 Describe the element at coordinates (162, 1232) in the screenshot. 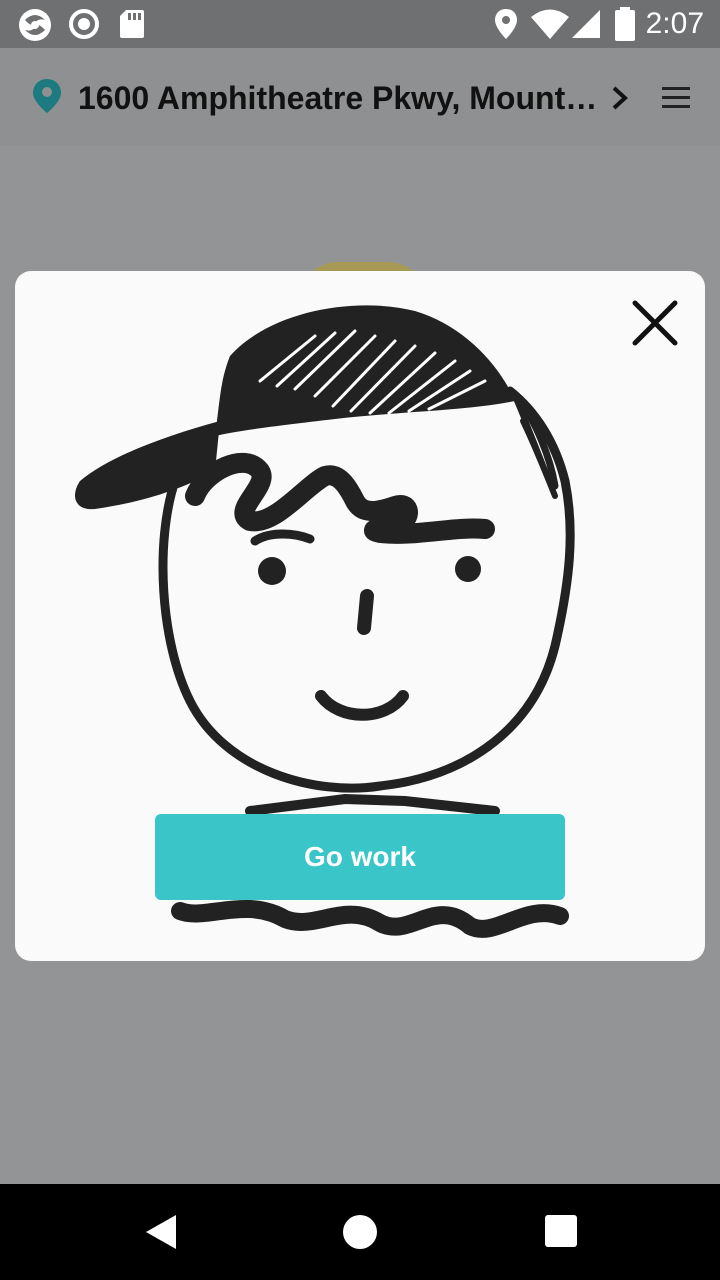

I see `back-icon` at that location.